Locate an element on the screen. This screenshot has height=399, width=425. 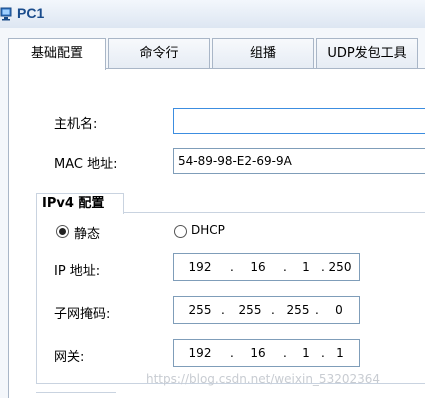
dhcp-label: DHCP is located at coordinates (208, 230).